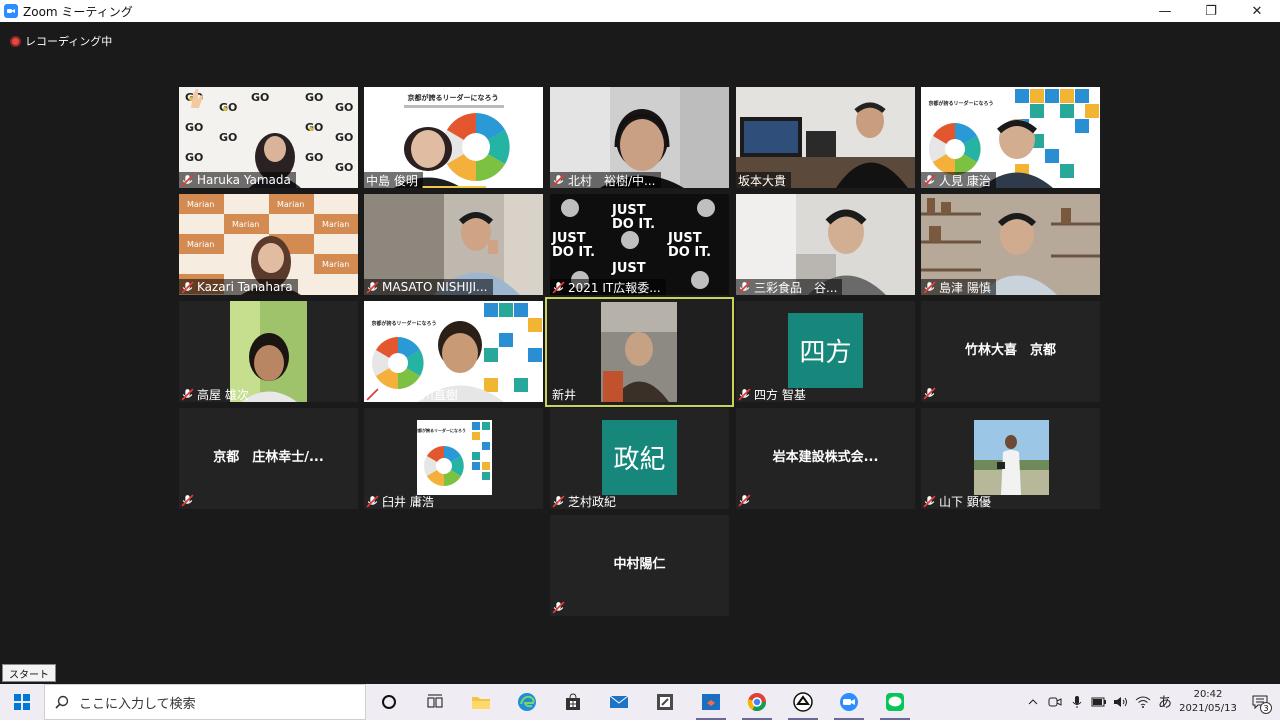 Image resolution: width=1280 pixels, height=720 pixels. What do you see at coordinates (1143, 702) in the screenshot?
I see `wifi-icon` at bounding box center [1143, 702].